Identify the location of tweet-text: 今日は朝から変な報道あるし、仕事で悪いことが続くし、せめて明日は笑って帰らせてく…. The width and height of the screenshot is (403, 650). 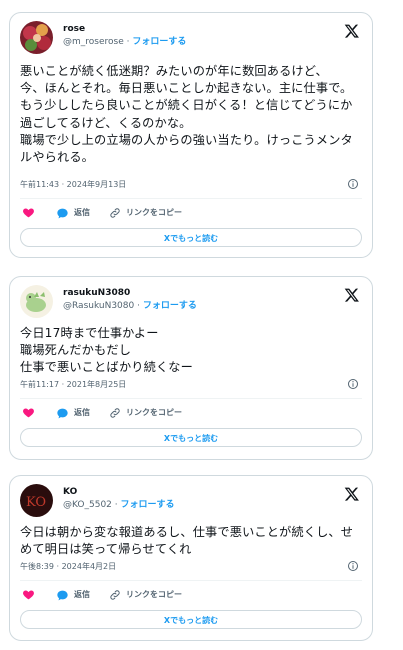
(187, 541).